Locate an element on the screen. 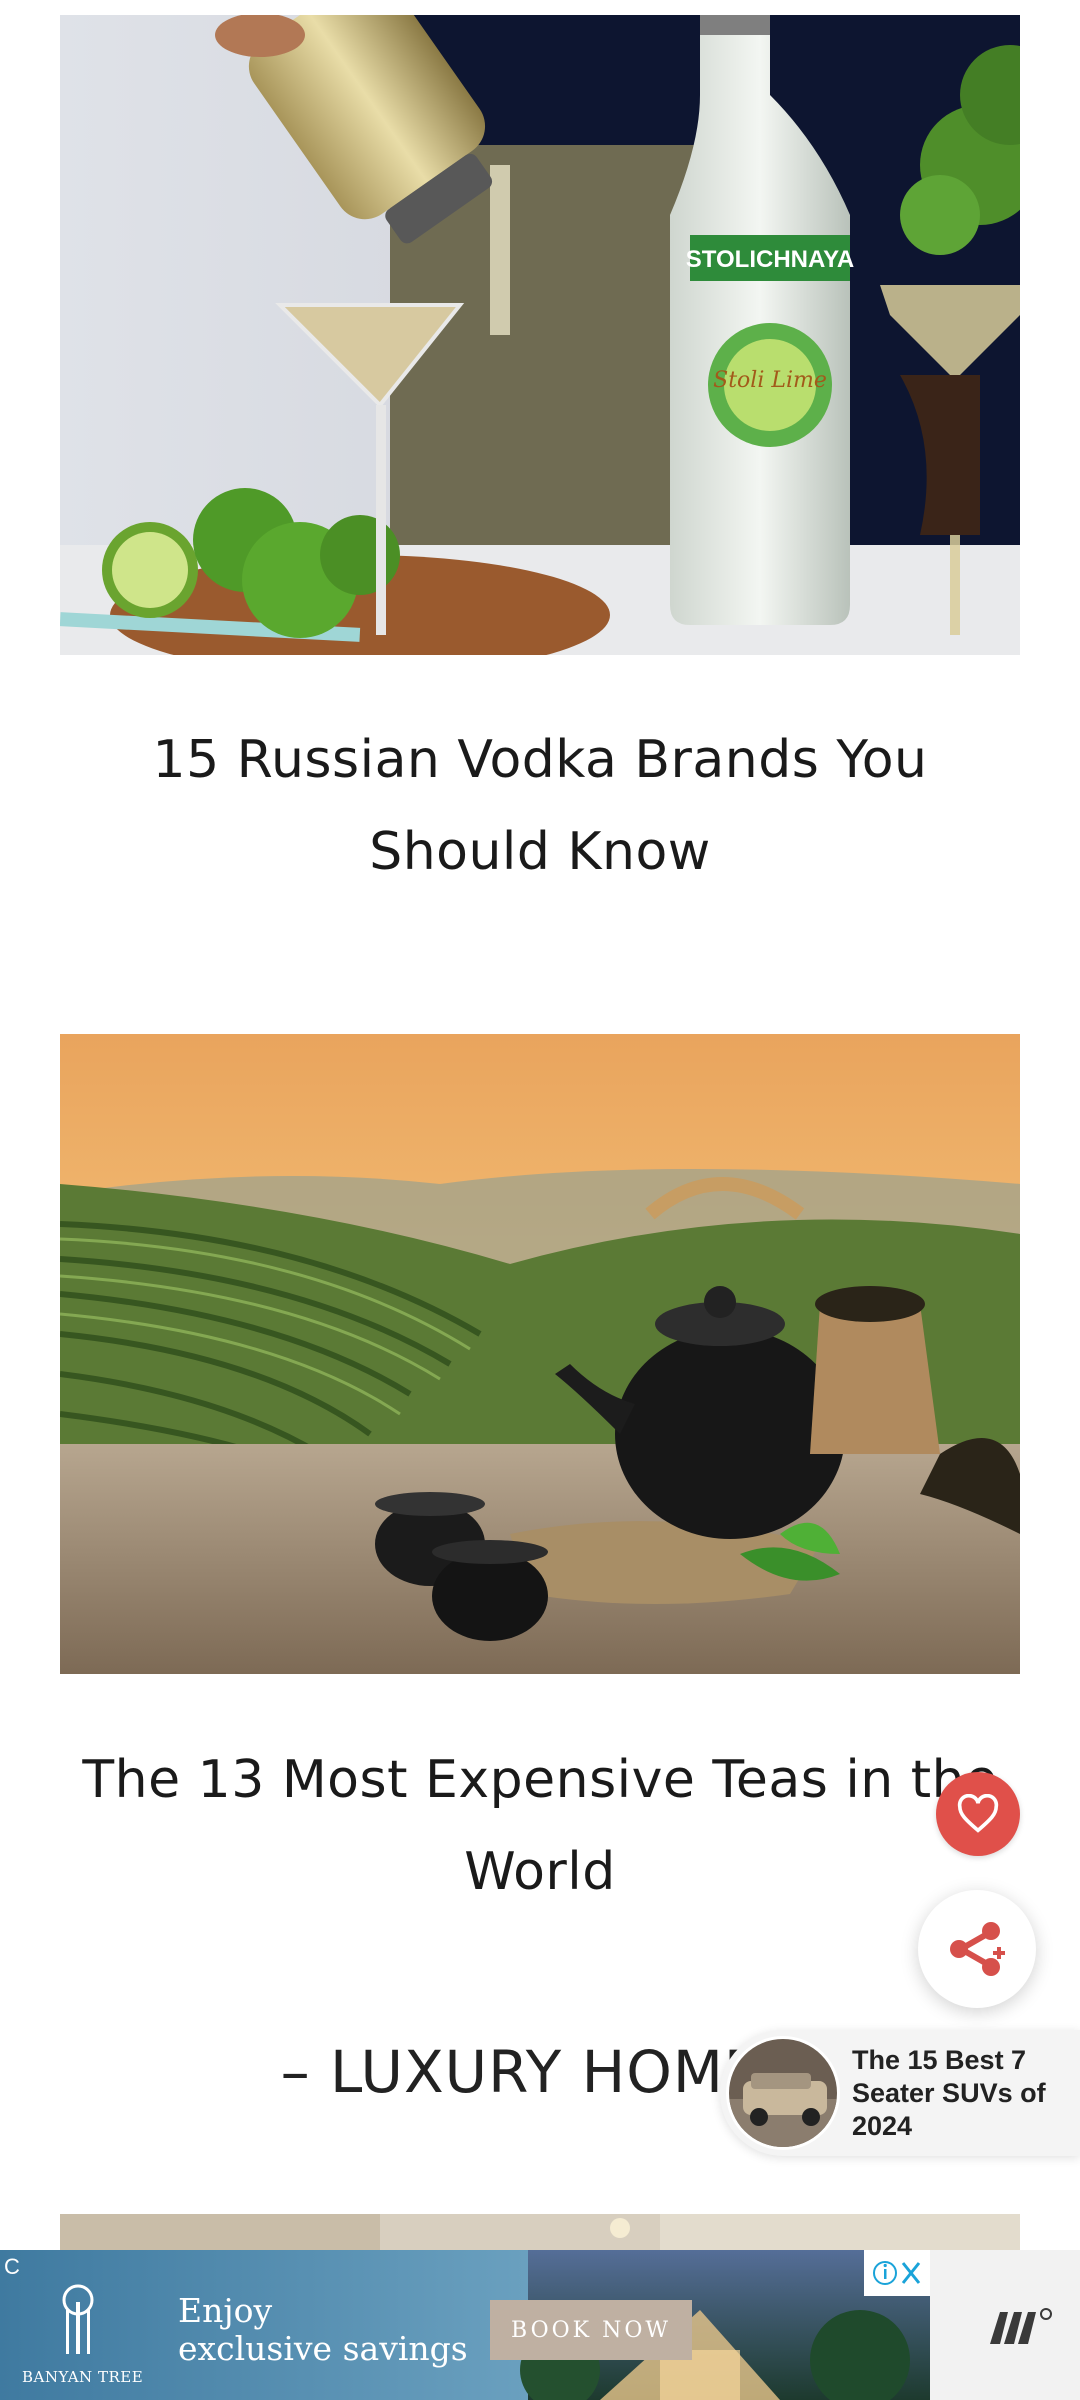 The height and width of the screenshot is (2400, 1080). bottle-sub-label: Stoli Lime is located at coordinates (770, 380).